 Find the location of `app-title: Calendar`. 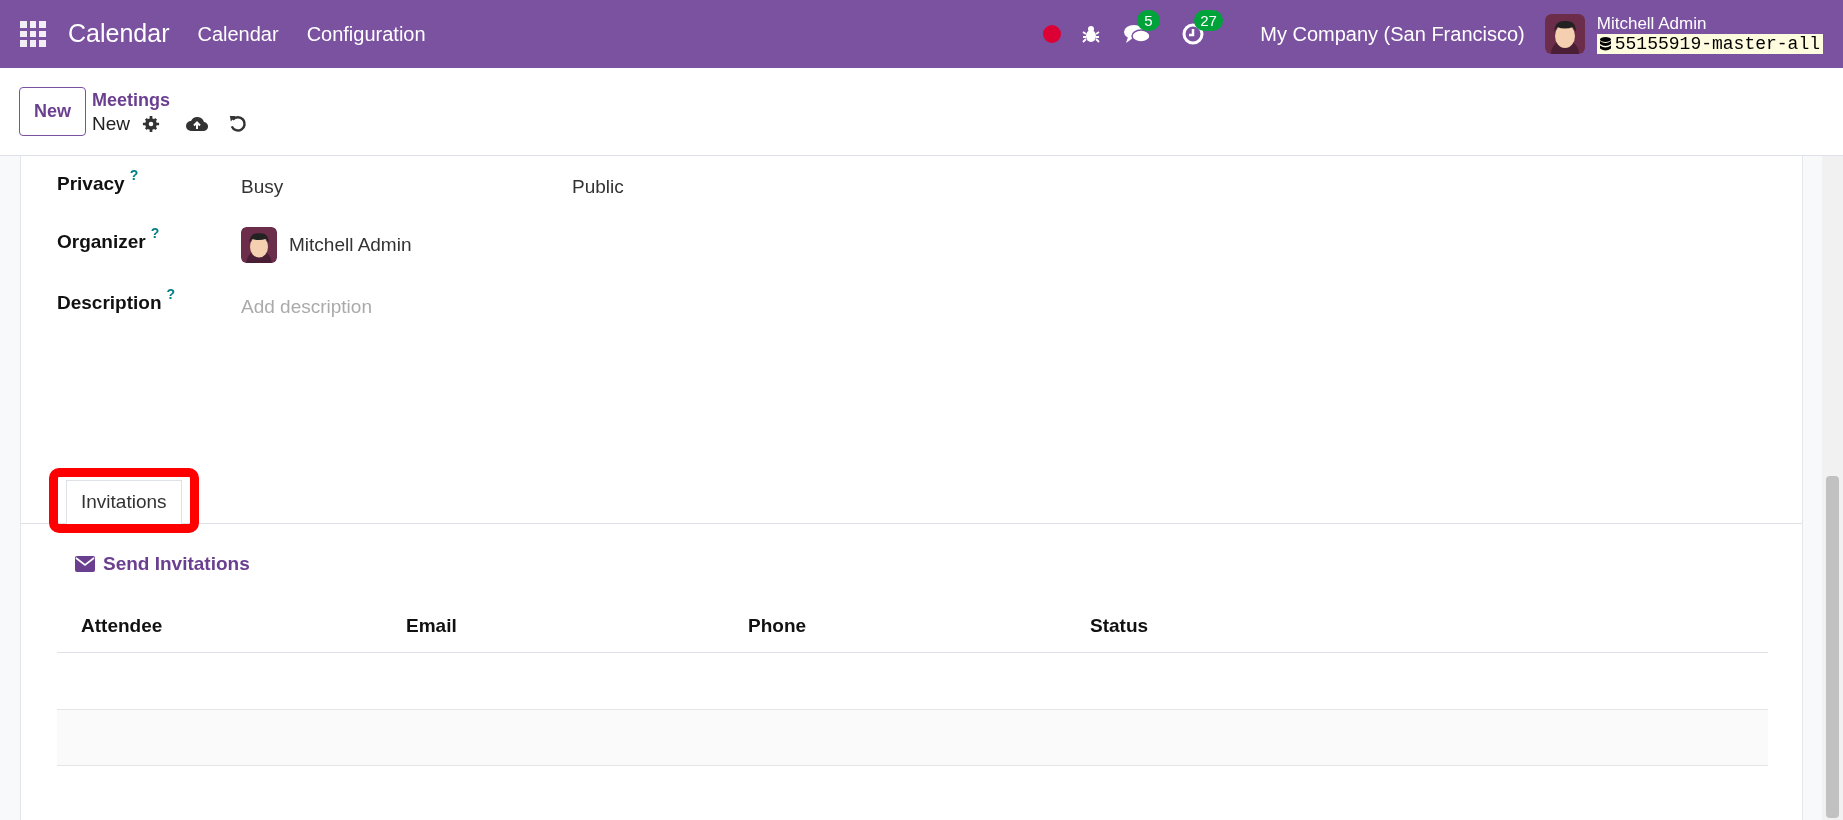

app-title: Calendar is located at coordinates (119, 34).